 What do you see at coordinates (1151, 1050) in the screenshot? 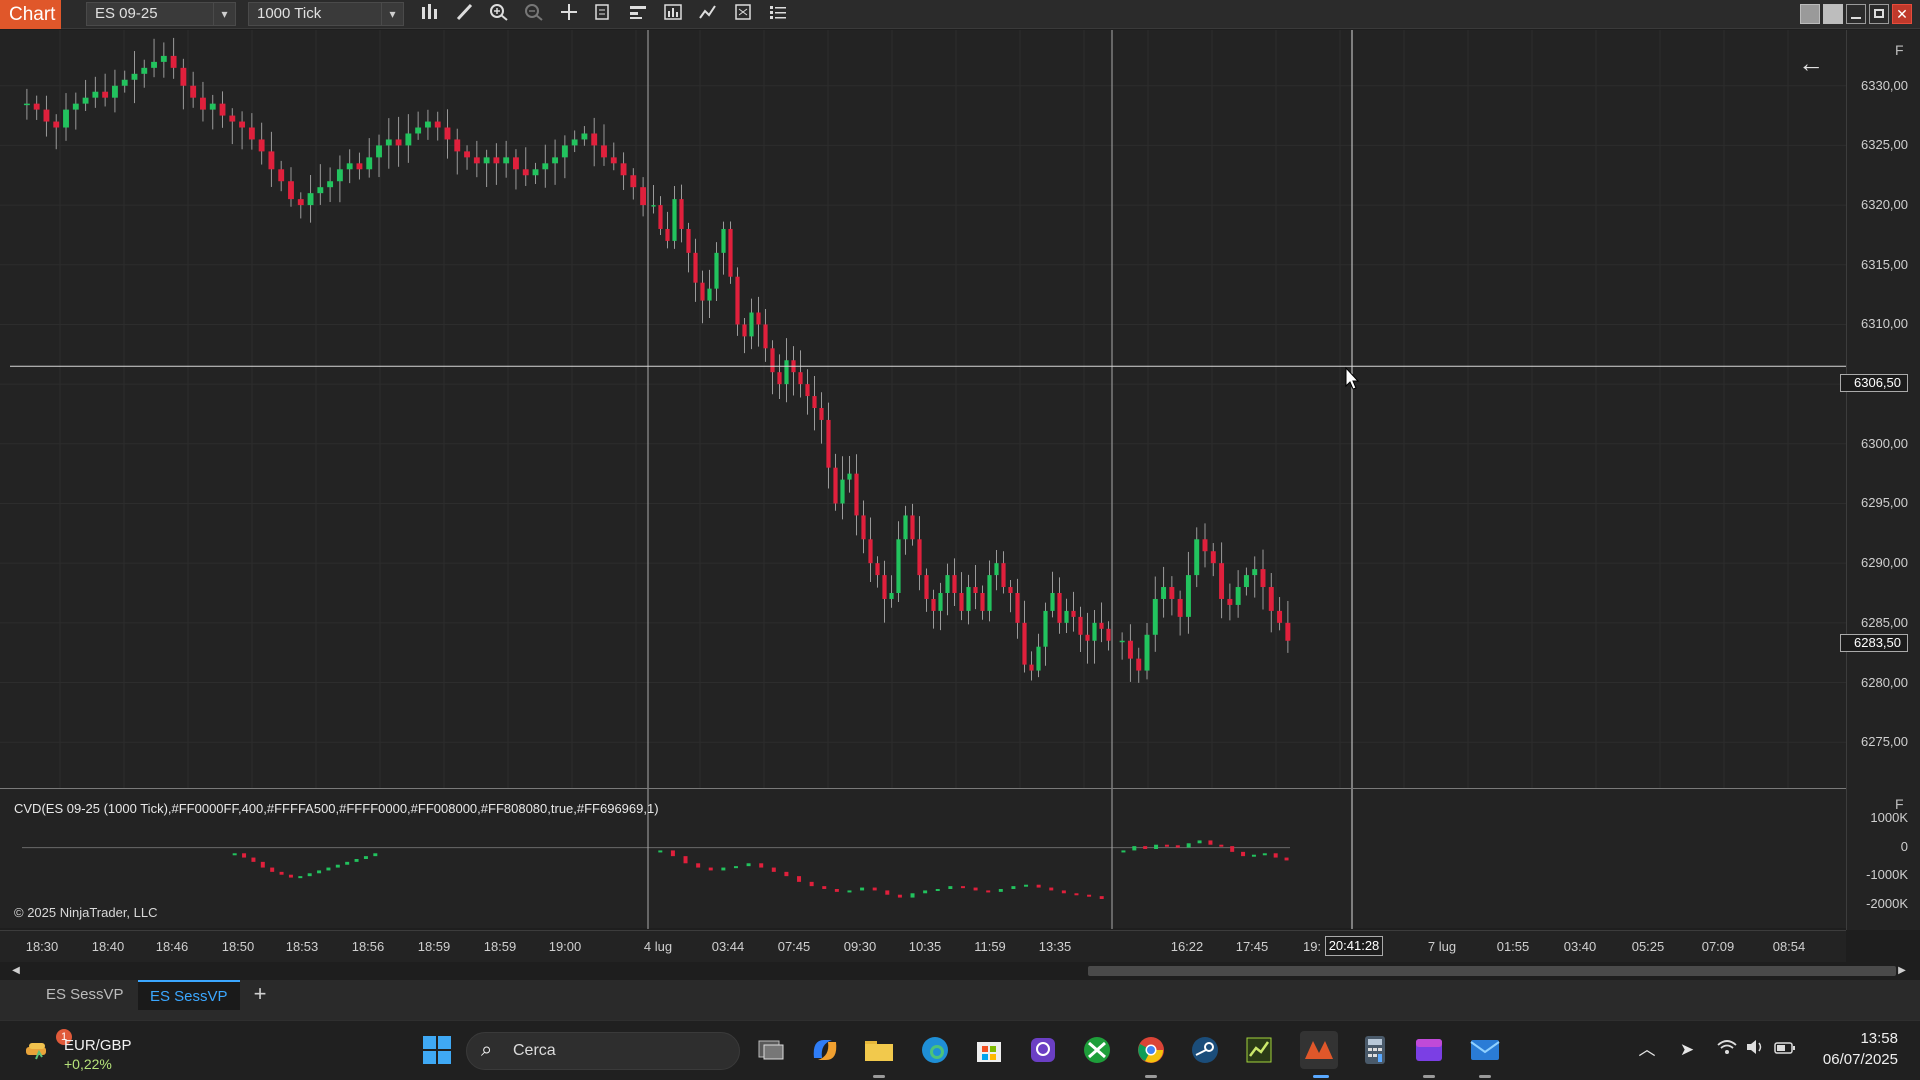
I see `chrome-icon` at bounding box center [1151, 1050].